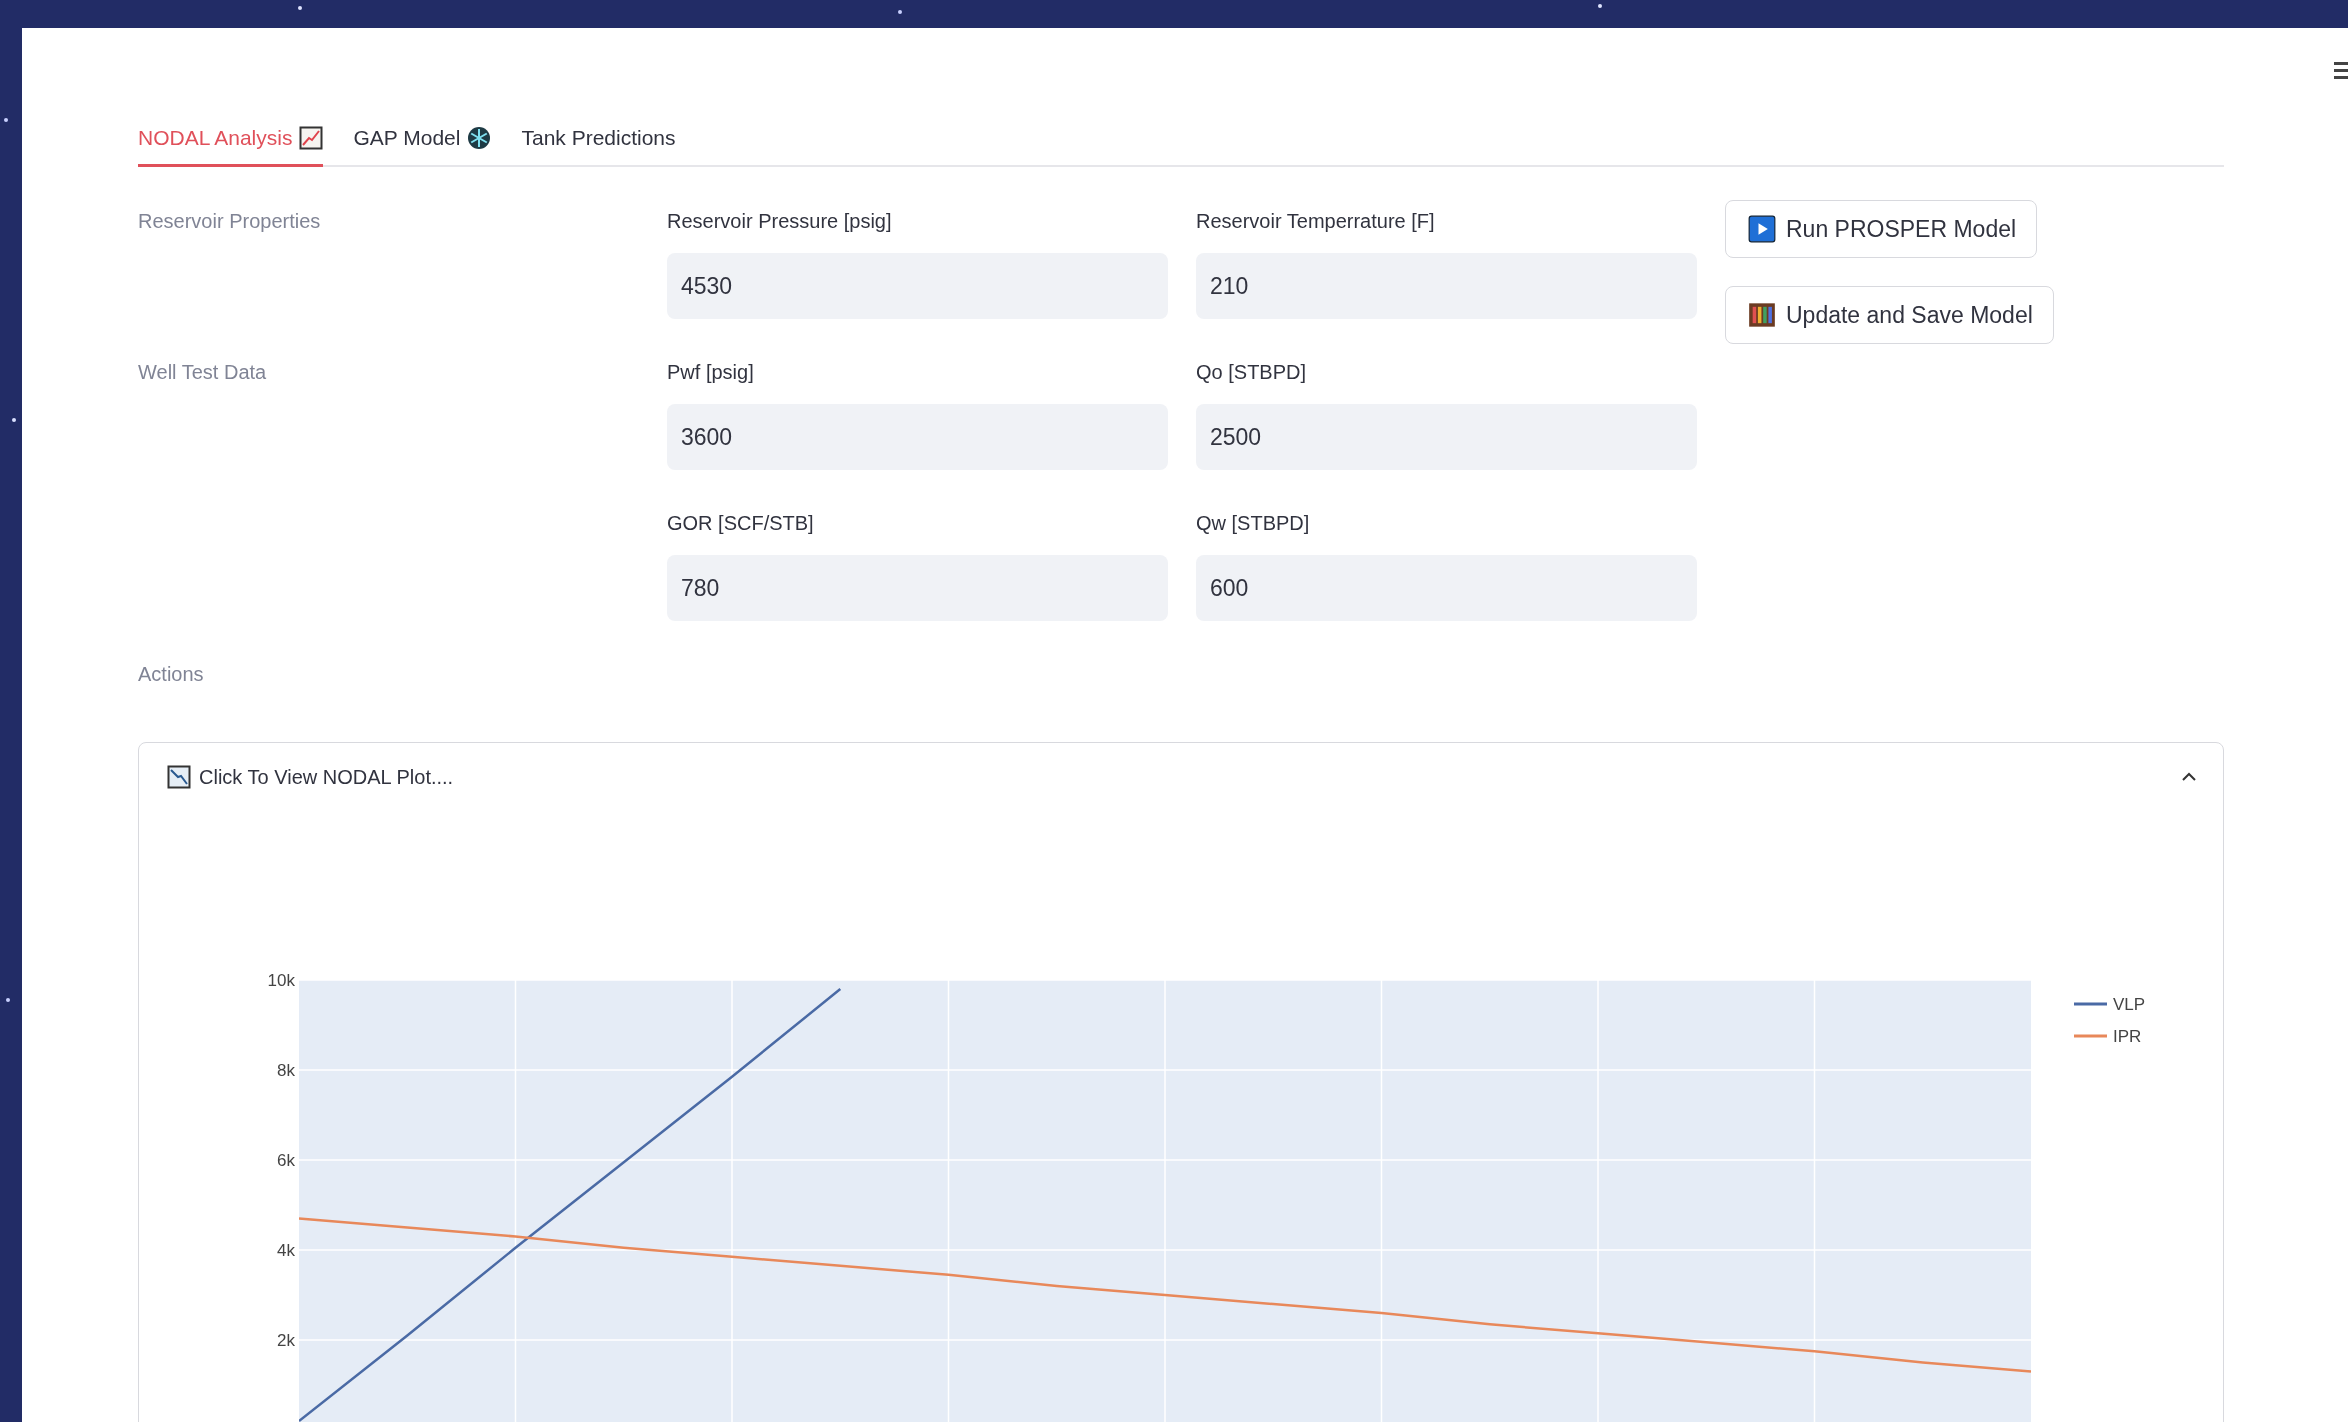  What do you see at coordinates (710, 372) in the screenshot?
I see `field-label: Pwf [psig]` at bounding box center [710, 372].